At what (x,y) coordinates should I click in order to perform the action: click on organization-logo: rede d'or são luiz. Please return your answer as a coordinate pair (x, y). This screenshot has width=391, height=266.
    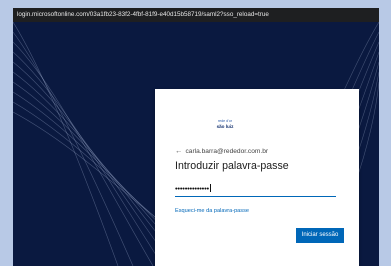
    Looking at the image, I should click on (225, 124).